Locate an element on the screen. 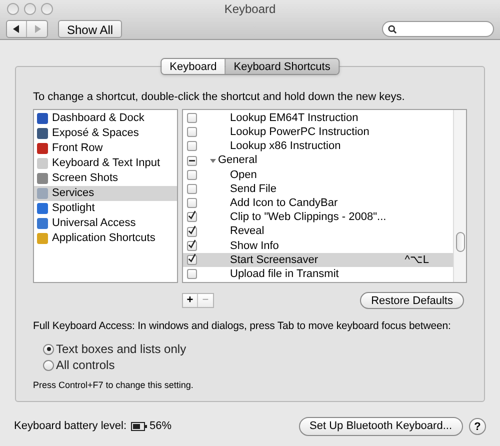 The width and height of the screenshot is (500, 446). category-item: Front Row is located at coordinates (105, 148).